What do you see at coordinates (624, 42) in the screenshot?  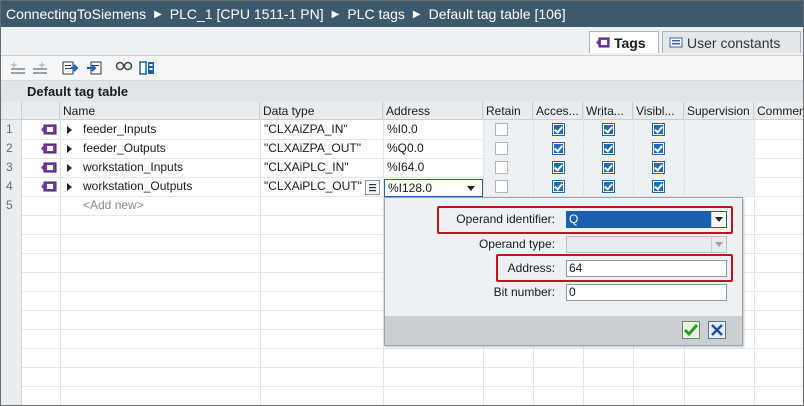 I see `tab-tags: Tags` at bounding box center [624, 42].